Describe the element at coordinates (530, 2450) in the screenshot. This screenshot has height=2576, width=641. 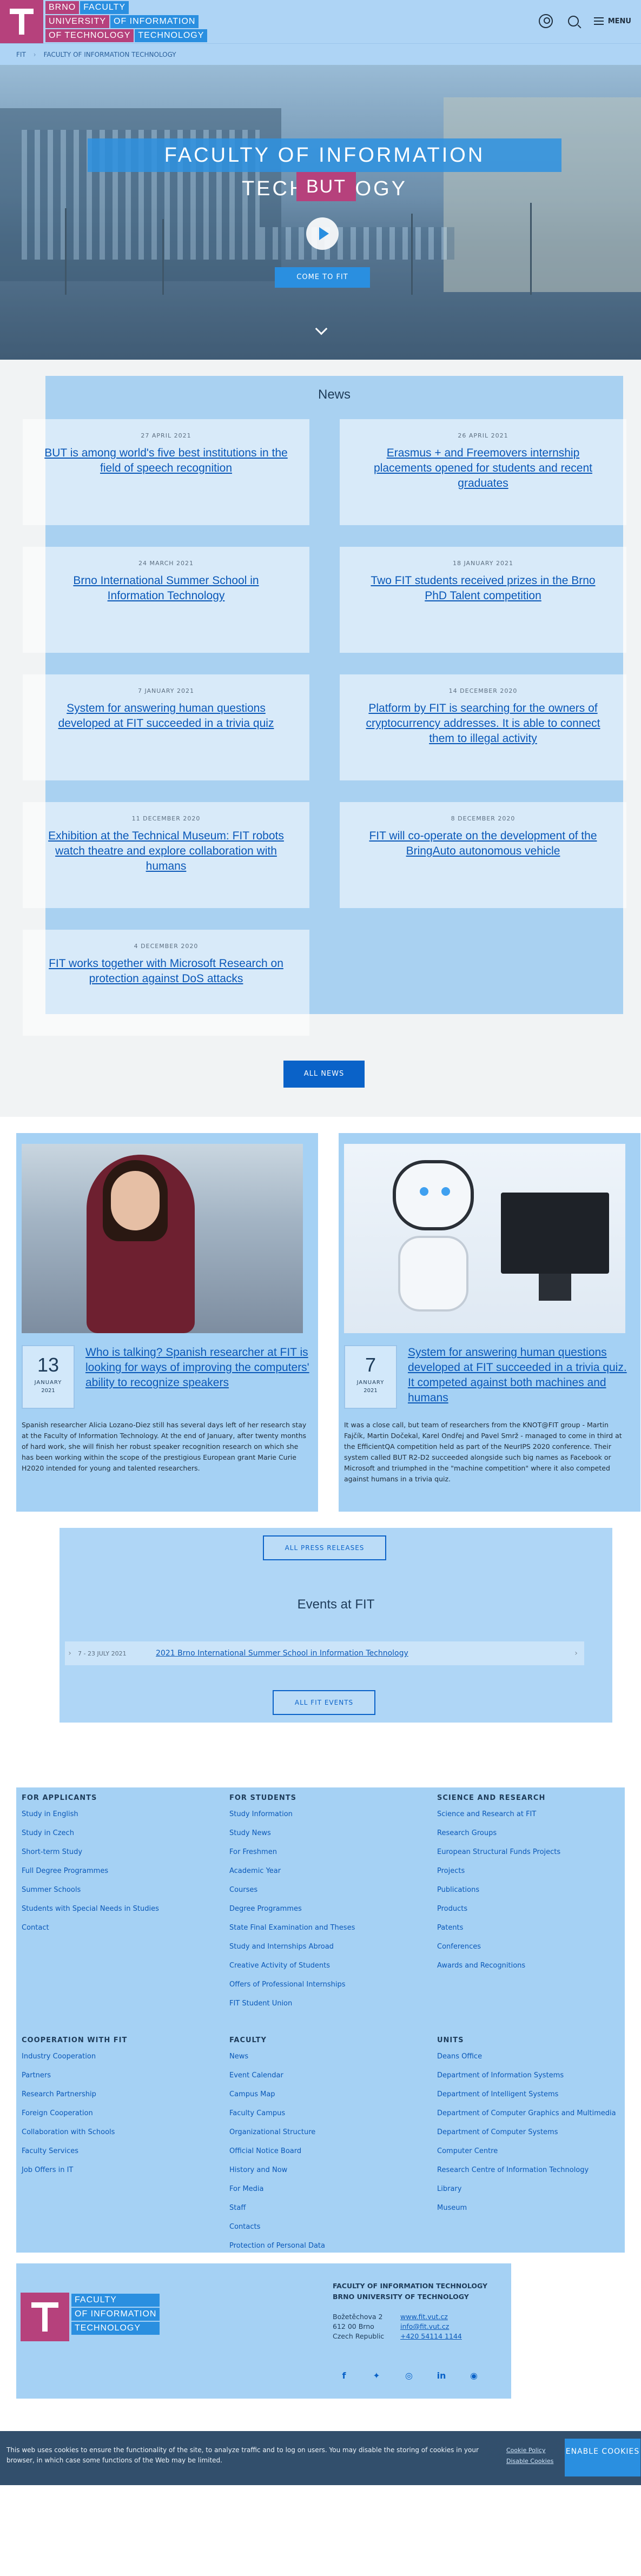
I see `cookie-policy-link: Cookie Policy` at that location.